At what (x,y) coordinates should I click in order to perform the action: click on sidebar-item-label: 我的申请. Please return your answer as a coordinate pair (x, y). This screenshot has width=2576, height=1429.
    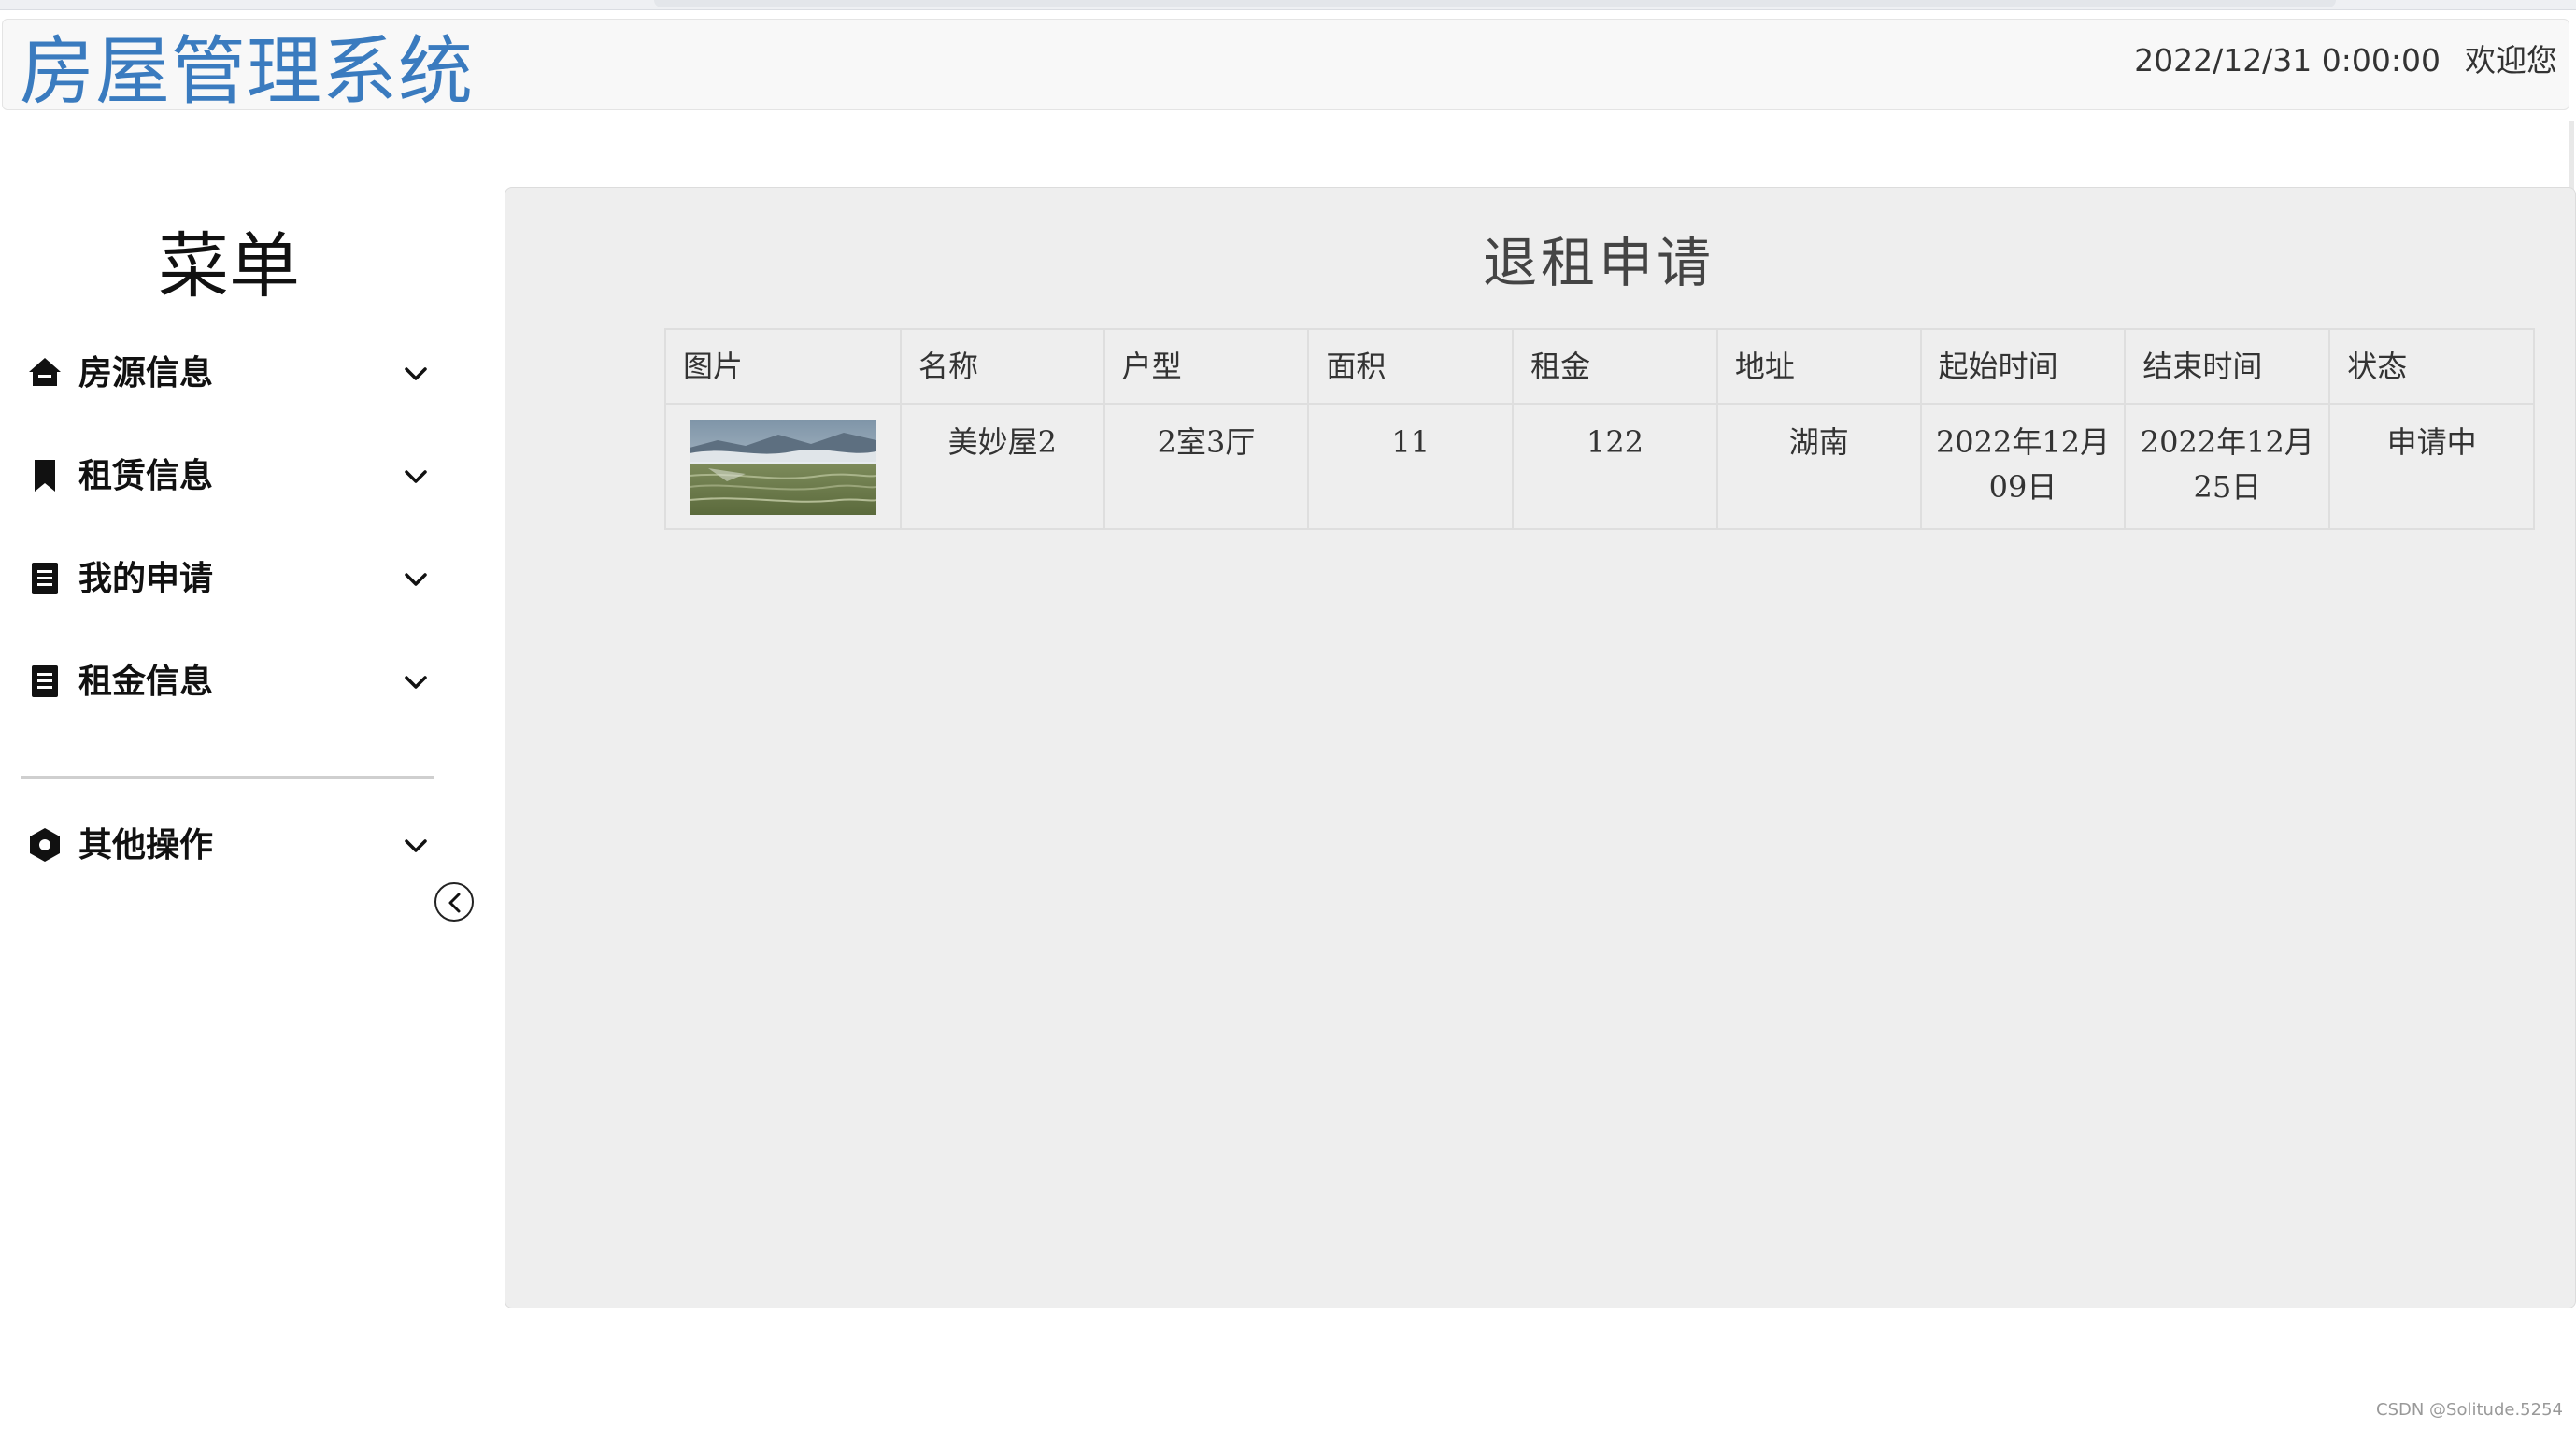
    Looking at the image, I should click on (146, 579).